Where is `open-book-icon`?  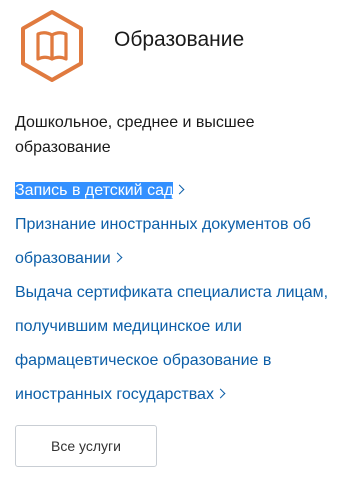 open-book-icon is located at coordinates (52, 46).